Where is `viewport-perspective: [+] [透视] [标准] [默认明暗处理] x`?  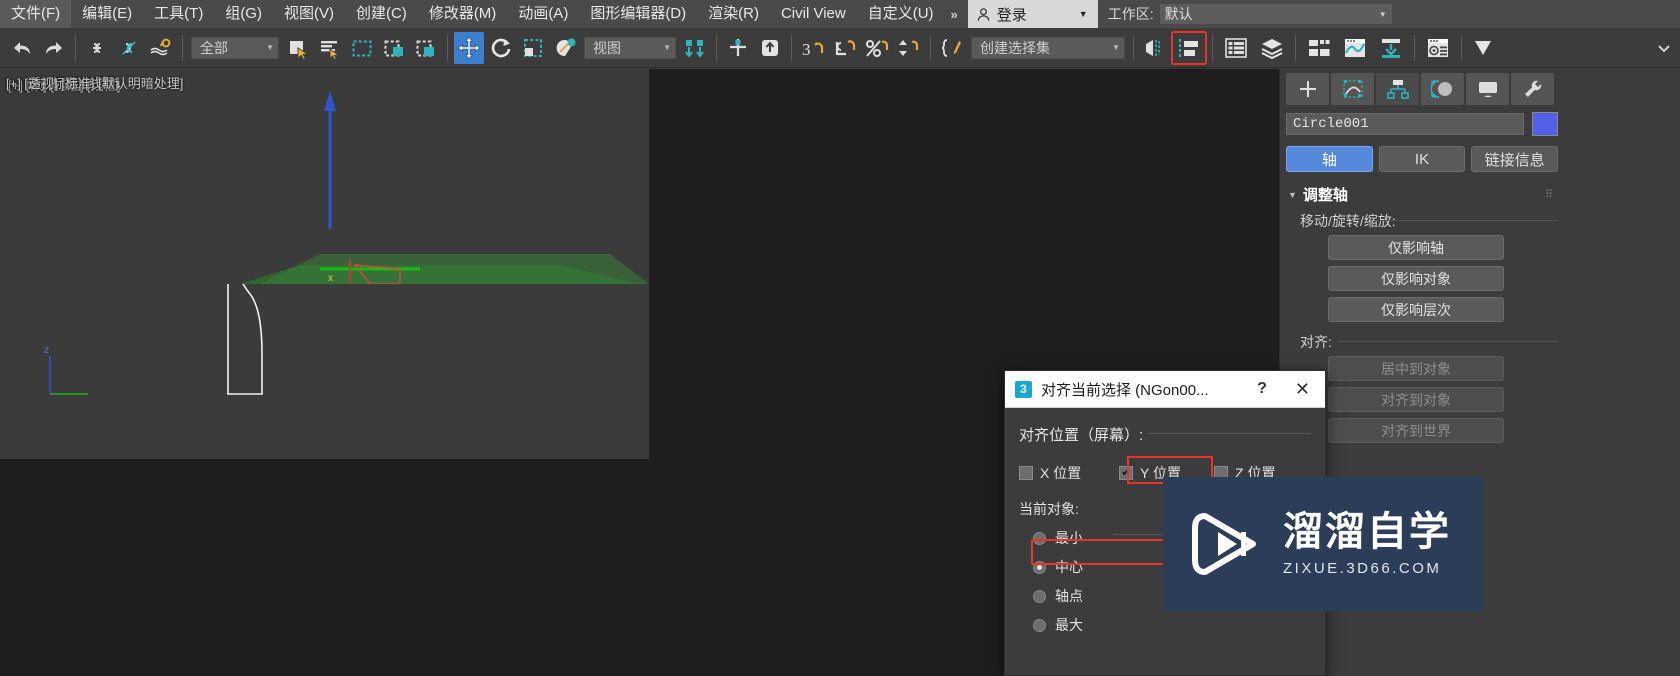 viewport-perspective: [+] [透视] [标准] [默认明暗处理] x is located at coordinates (324, 176).